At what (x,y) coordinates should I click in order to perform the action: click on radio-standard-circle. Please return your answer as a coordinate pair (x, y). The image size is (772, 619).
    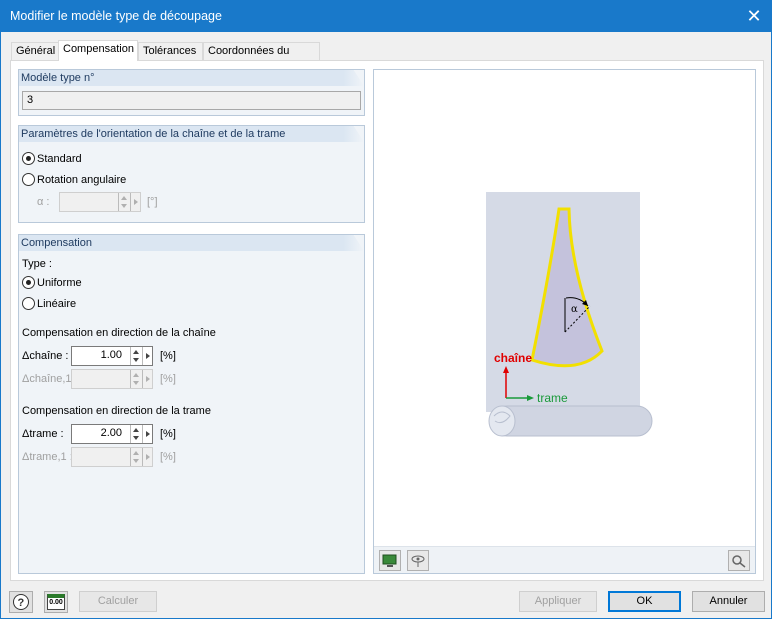
    Looking at the image, I should click on (28, 158).